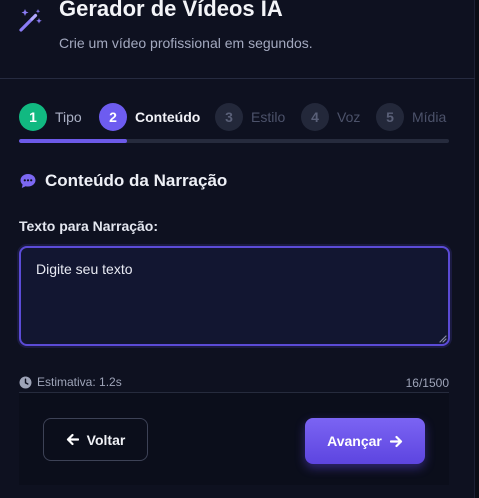  Describe the element at coordinates (354, 441) in the screenshot. I see `next-button-label: Avançar` at that location.